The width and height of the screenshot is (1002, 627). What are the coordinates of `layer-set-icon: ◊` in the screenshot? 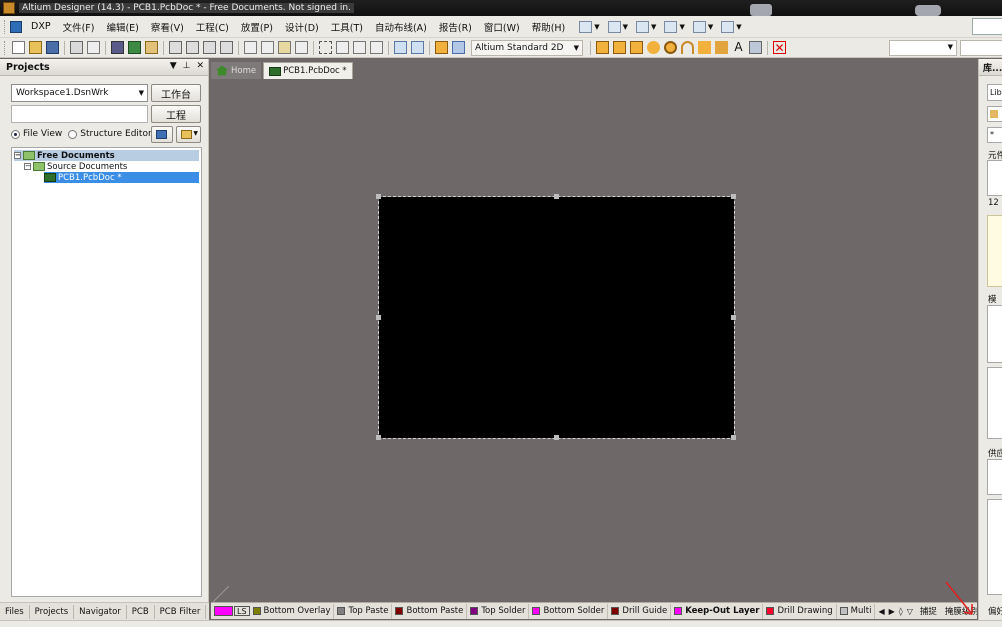 It's located at (901, 611).